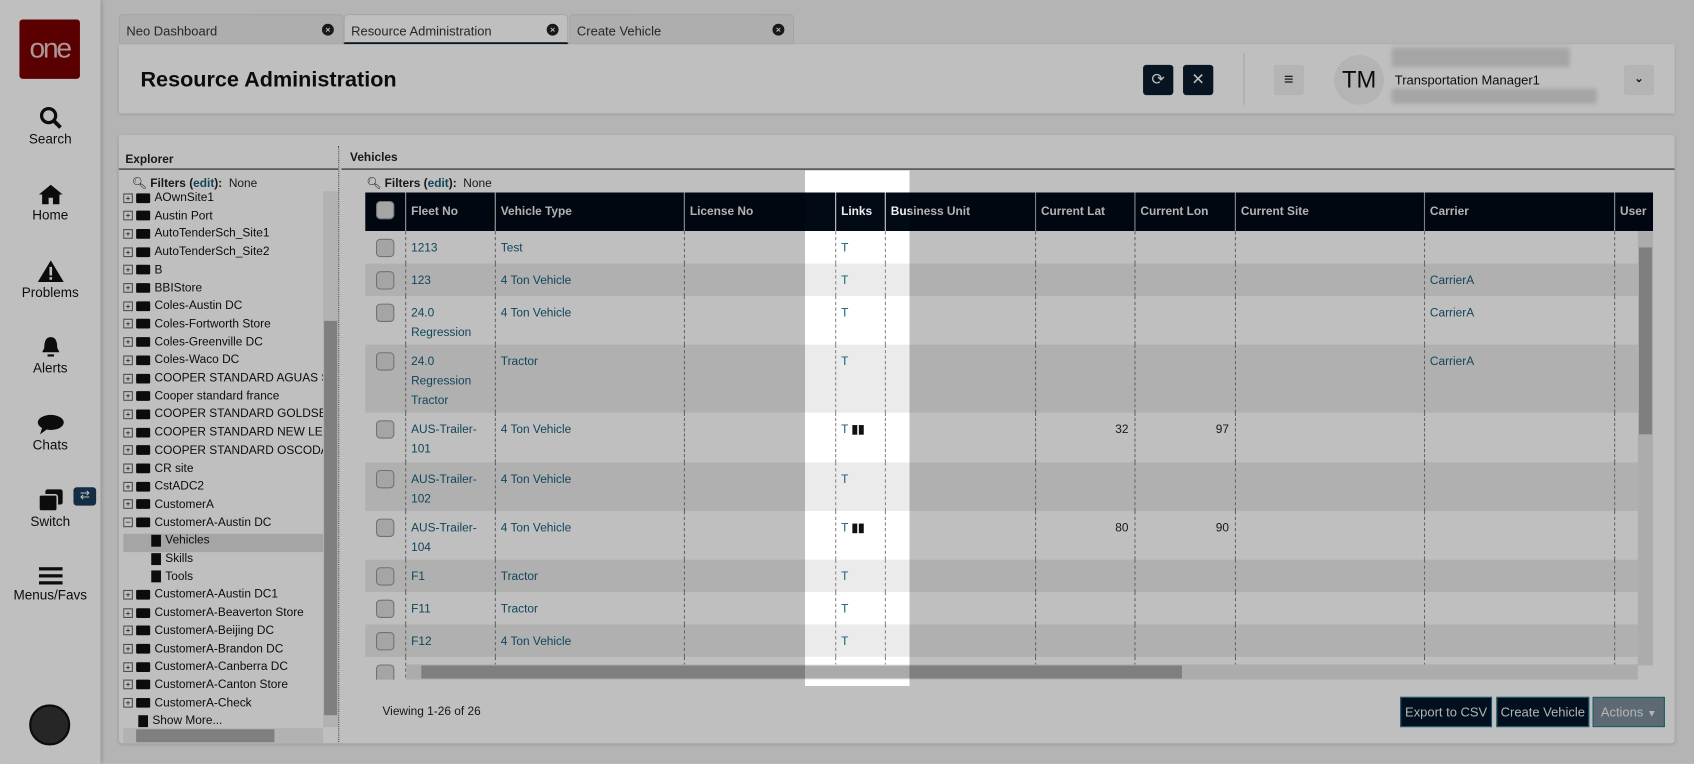 The height and width of the screenshot is (764, 1694). What do you see at coordinates (1519, 212) in the screenshot?
I see `column-header: Carrier` at bounding box center [1519, 212].